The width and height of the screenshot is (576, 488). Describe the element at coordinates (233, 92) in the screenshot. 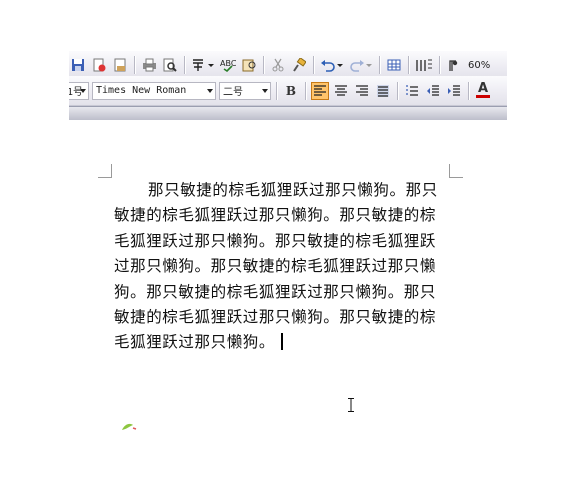

I see `font-size-value: 二号` at that location.